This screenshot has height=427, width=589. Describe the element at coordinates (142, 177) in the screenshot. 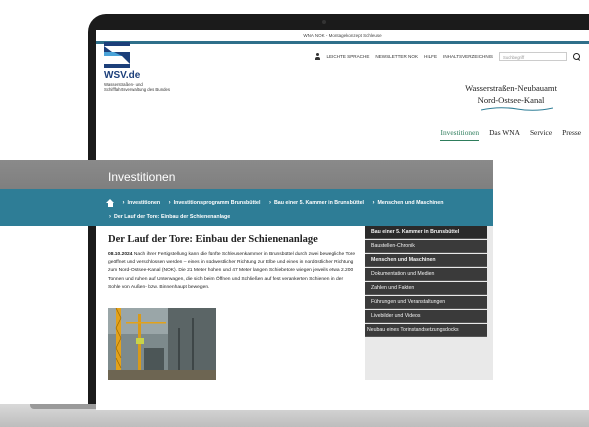

I see `page-section-title: Investitionen` at that location.